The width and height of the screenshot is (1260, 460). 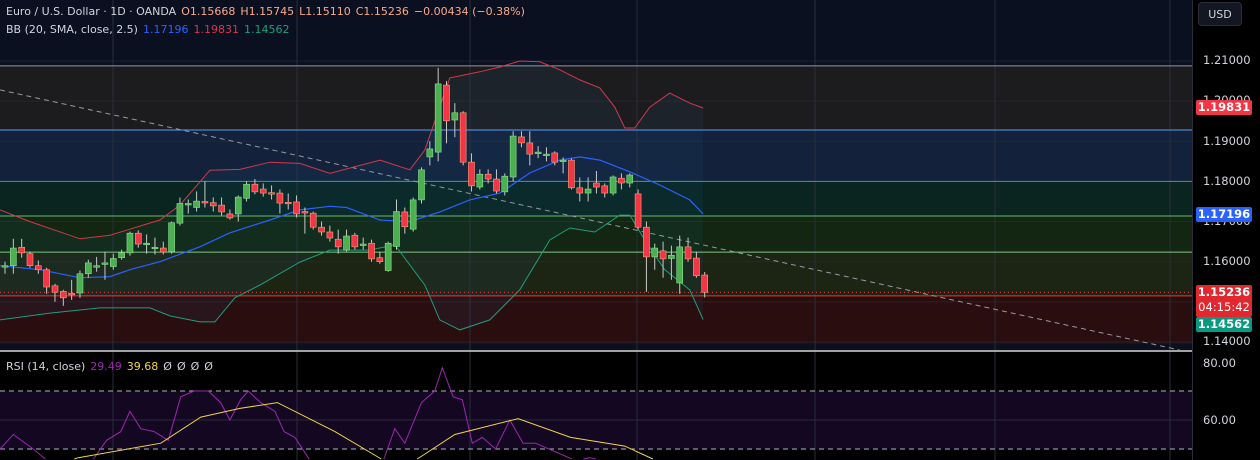 What do you see at coordinates (1226, 230) in the screenshot?
I see `price-axis` at bounding box center [1226, 230].